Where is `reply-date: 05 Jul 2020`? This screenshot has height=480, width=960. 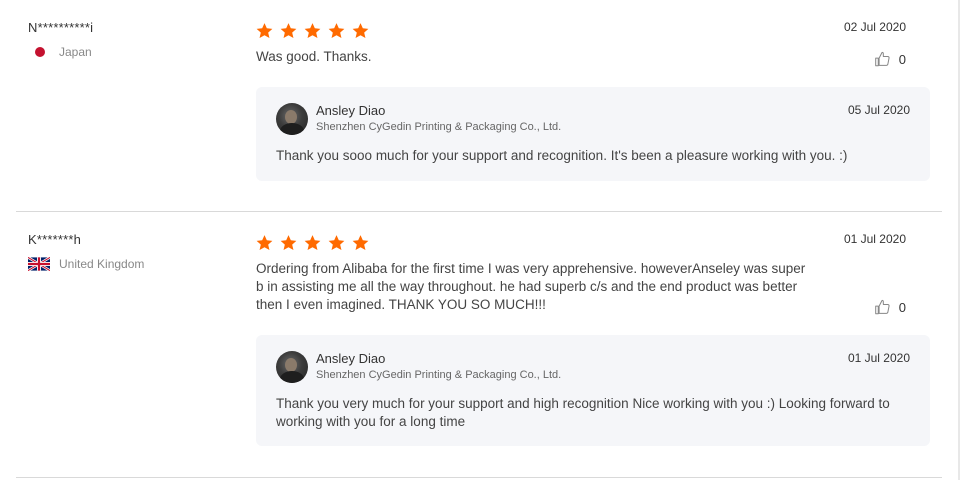
reply-date: 05 Jul 2020 is located at coordinates (878, 110).